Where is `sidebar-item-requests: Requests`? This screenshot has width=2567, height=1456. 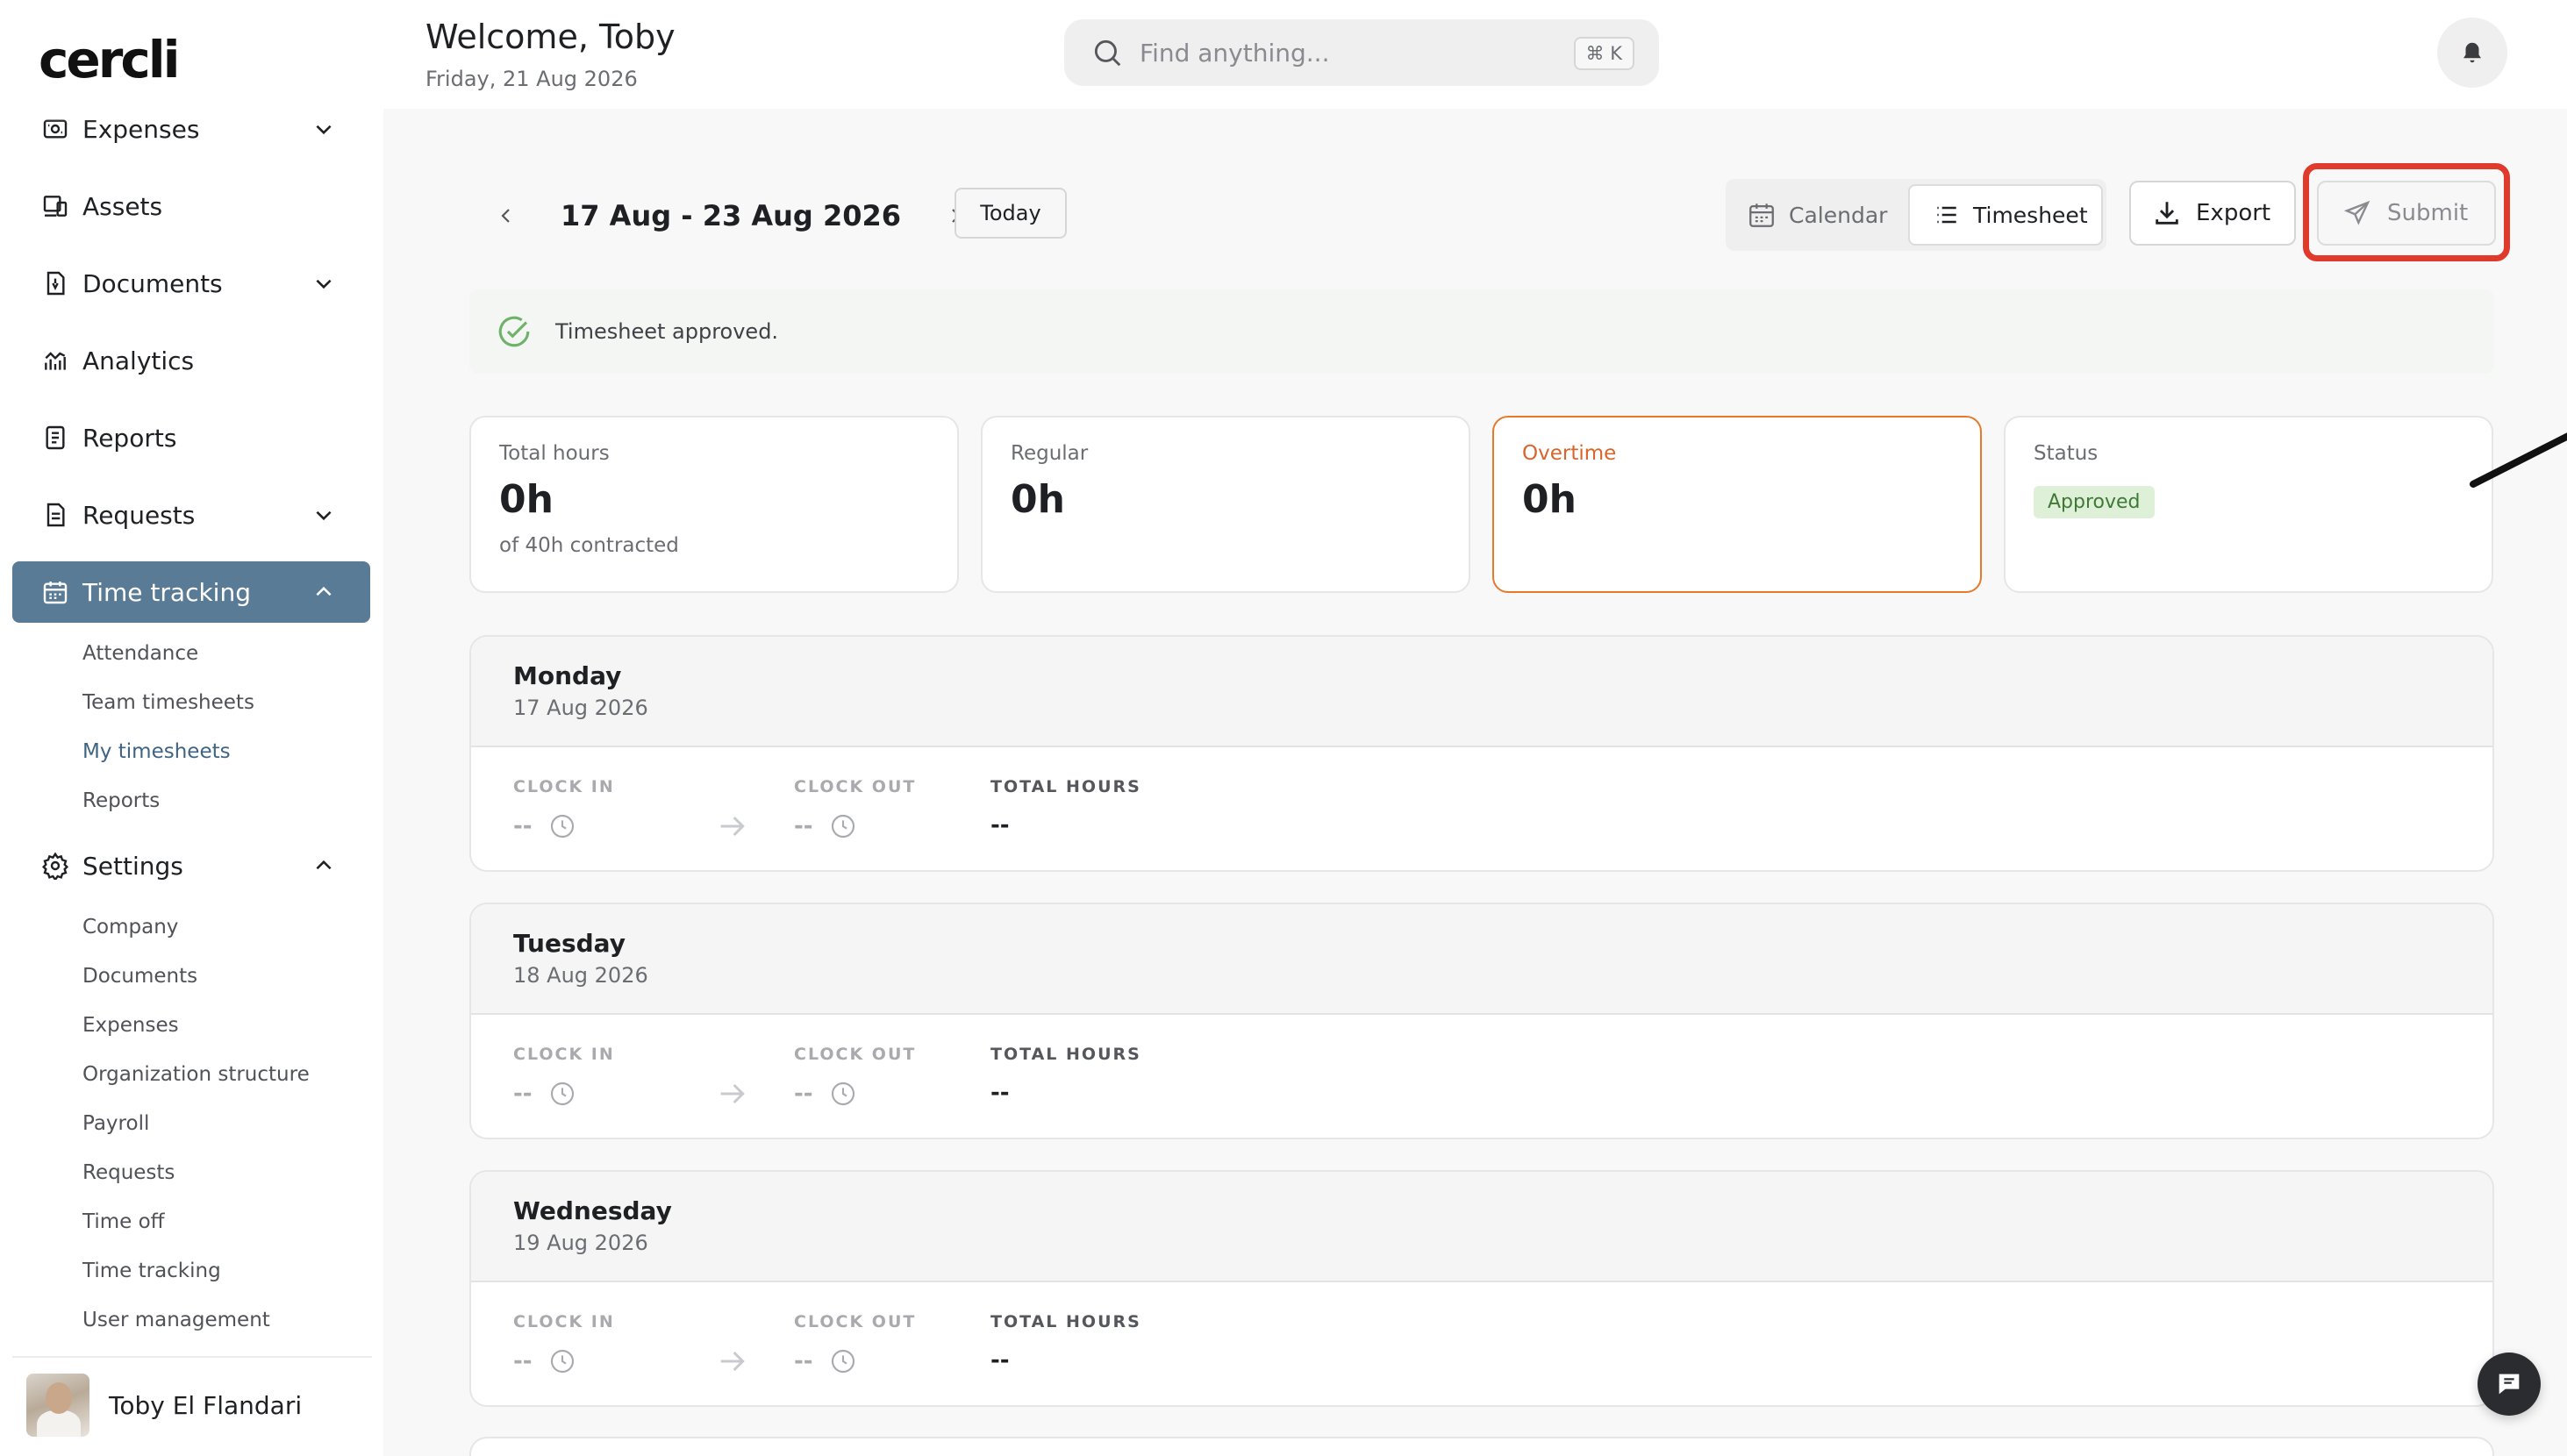
sidebar-item-requests: Requests is located at coordinates (191, 515).